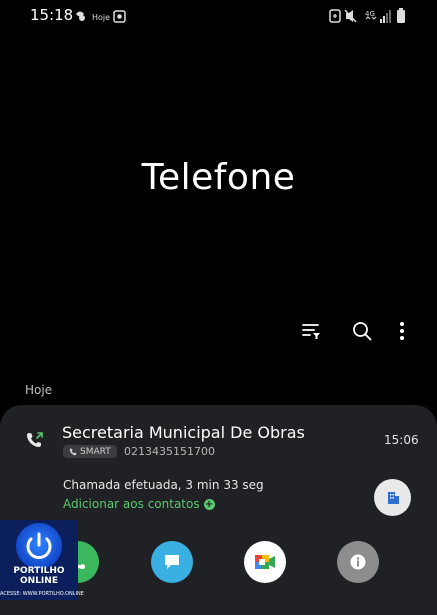  Describe the element at coordinates (218, 16) in the screenshot. I see `status-bar: 15:18 Hoje 4G` at that location.